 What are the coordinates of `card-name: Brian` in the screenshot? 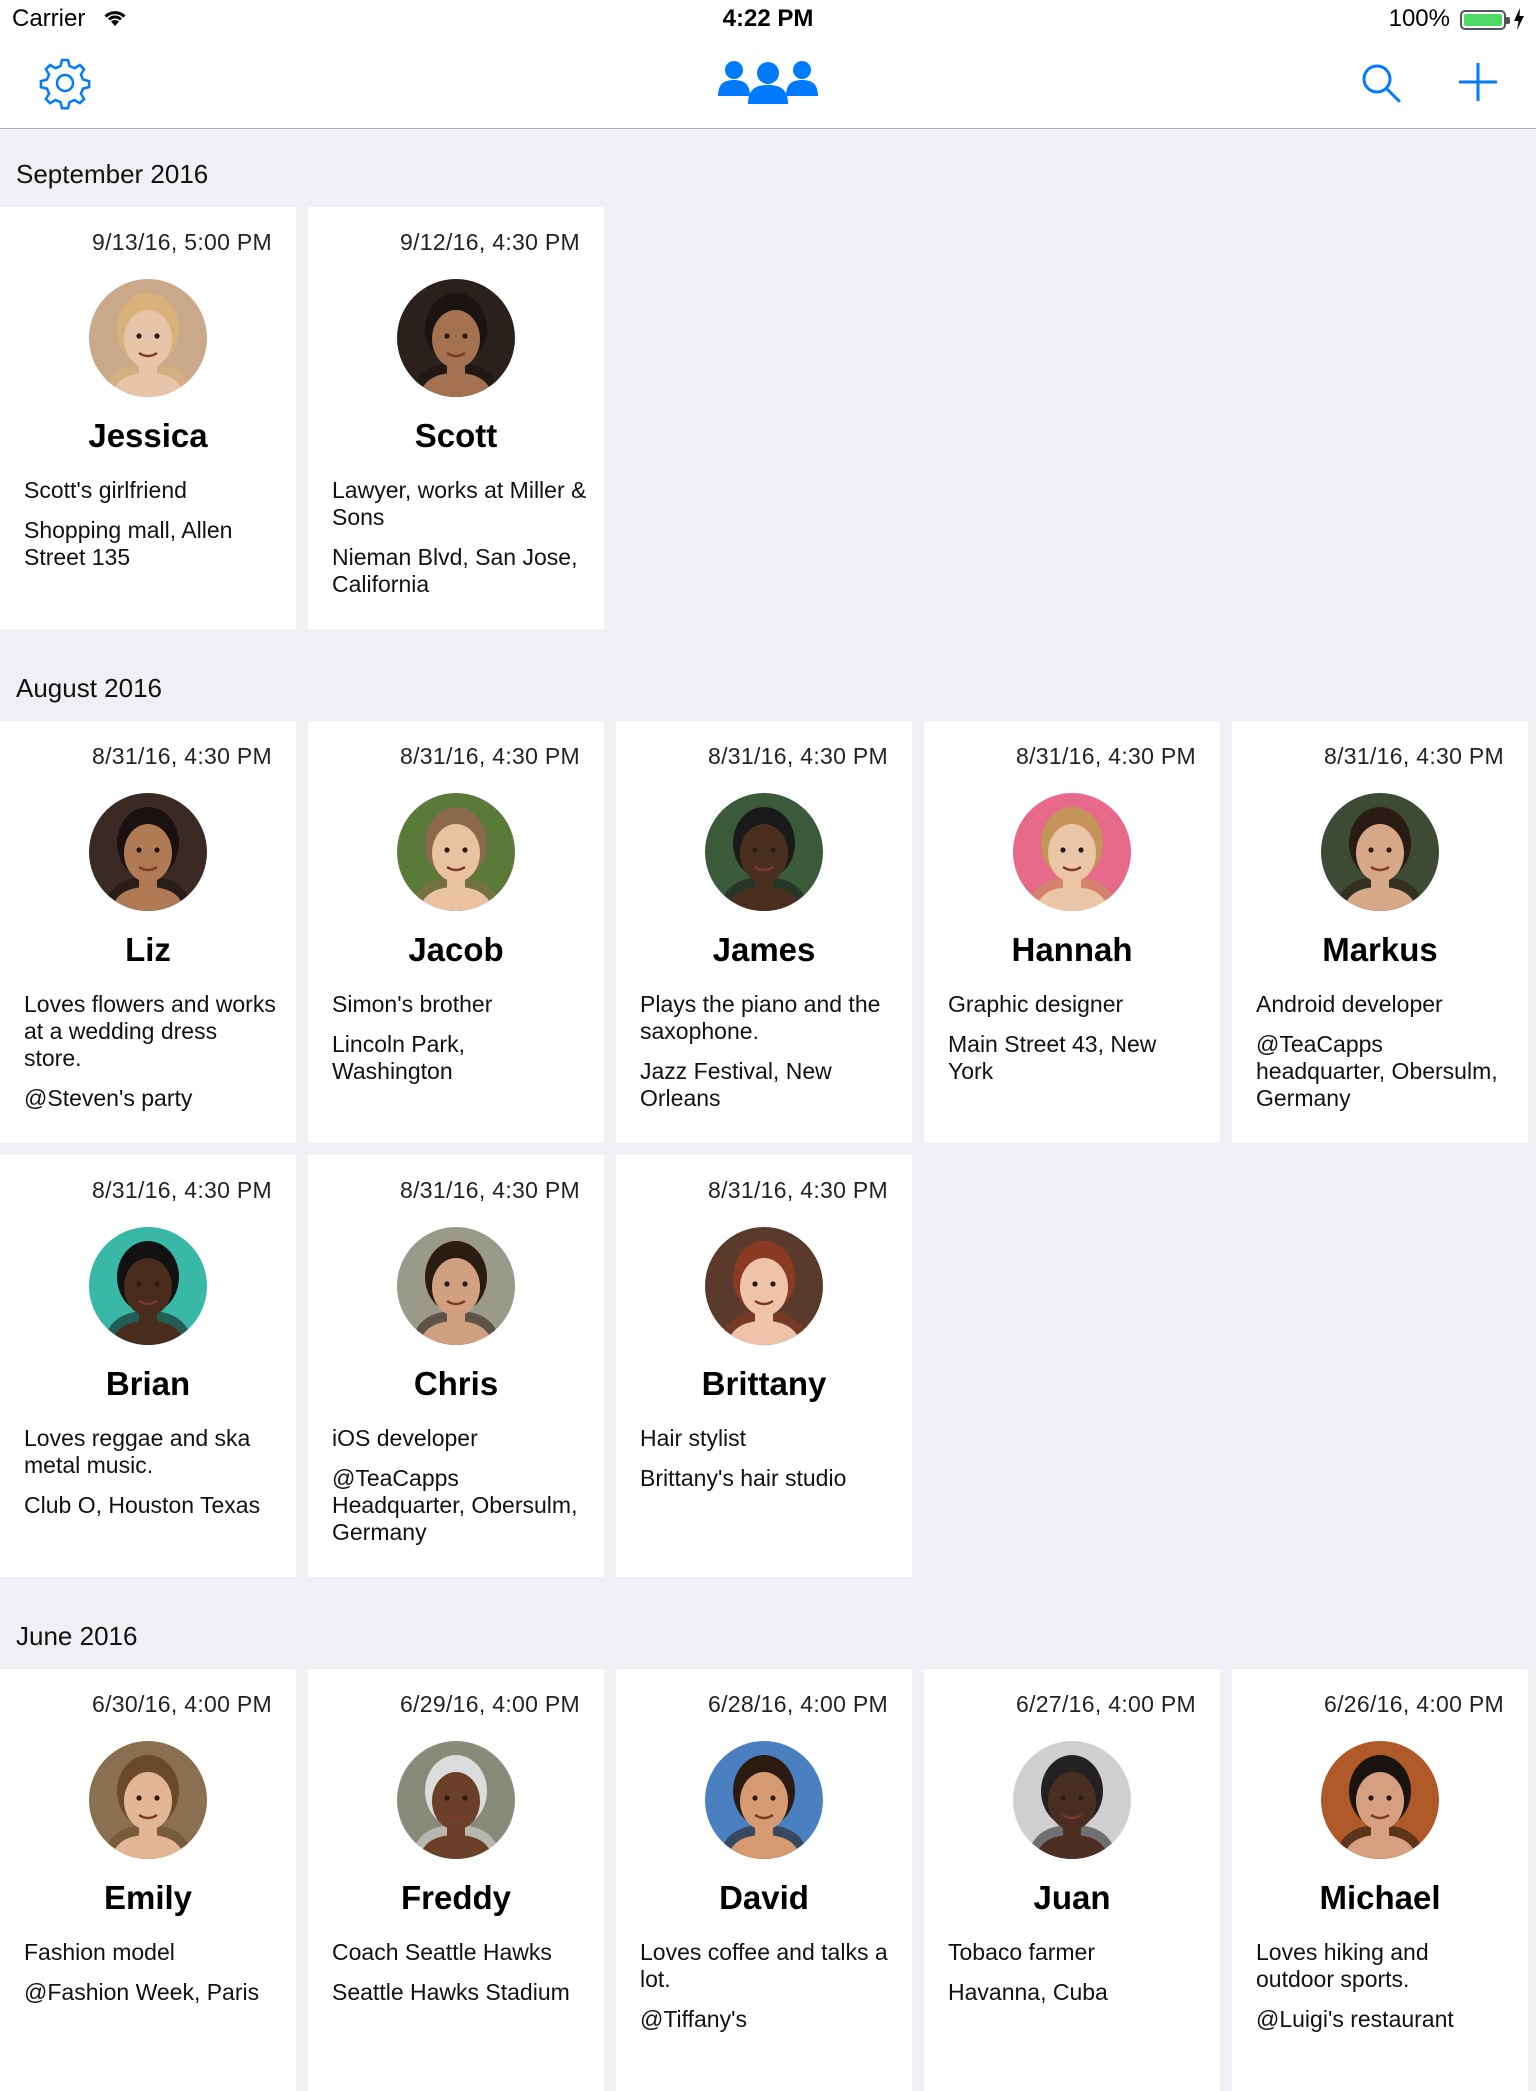 It's located at (148, 1383).